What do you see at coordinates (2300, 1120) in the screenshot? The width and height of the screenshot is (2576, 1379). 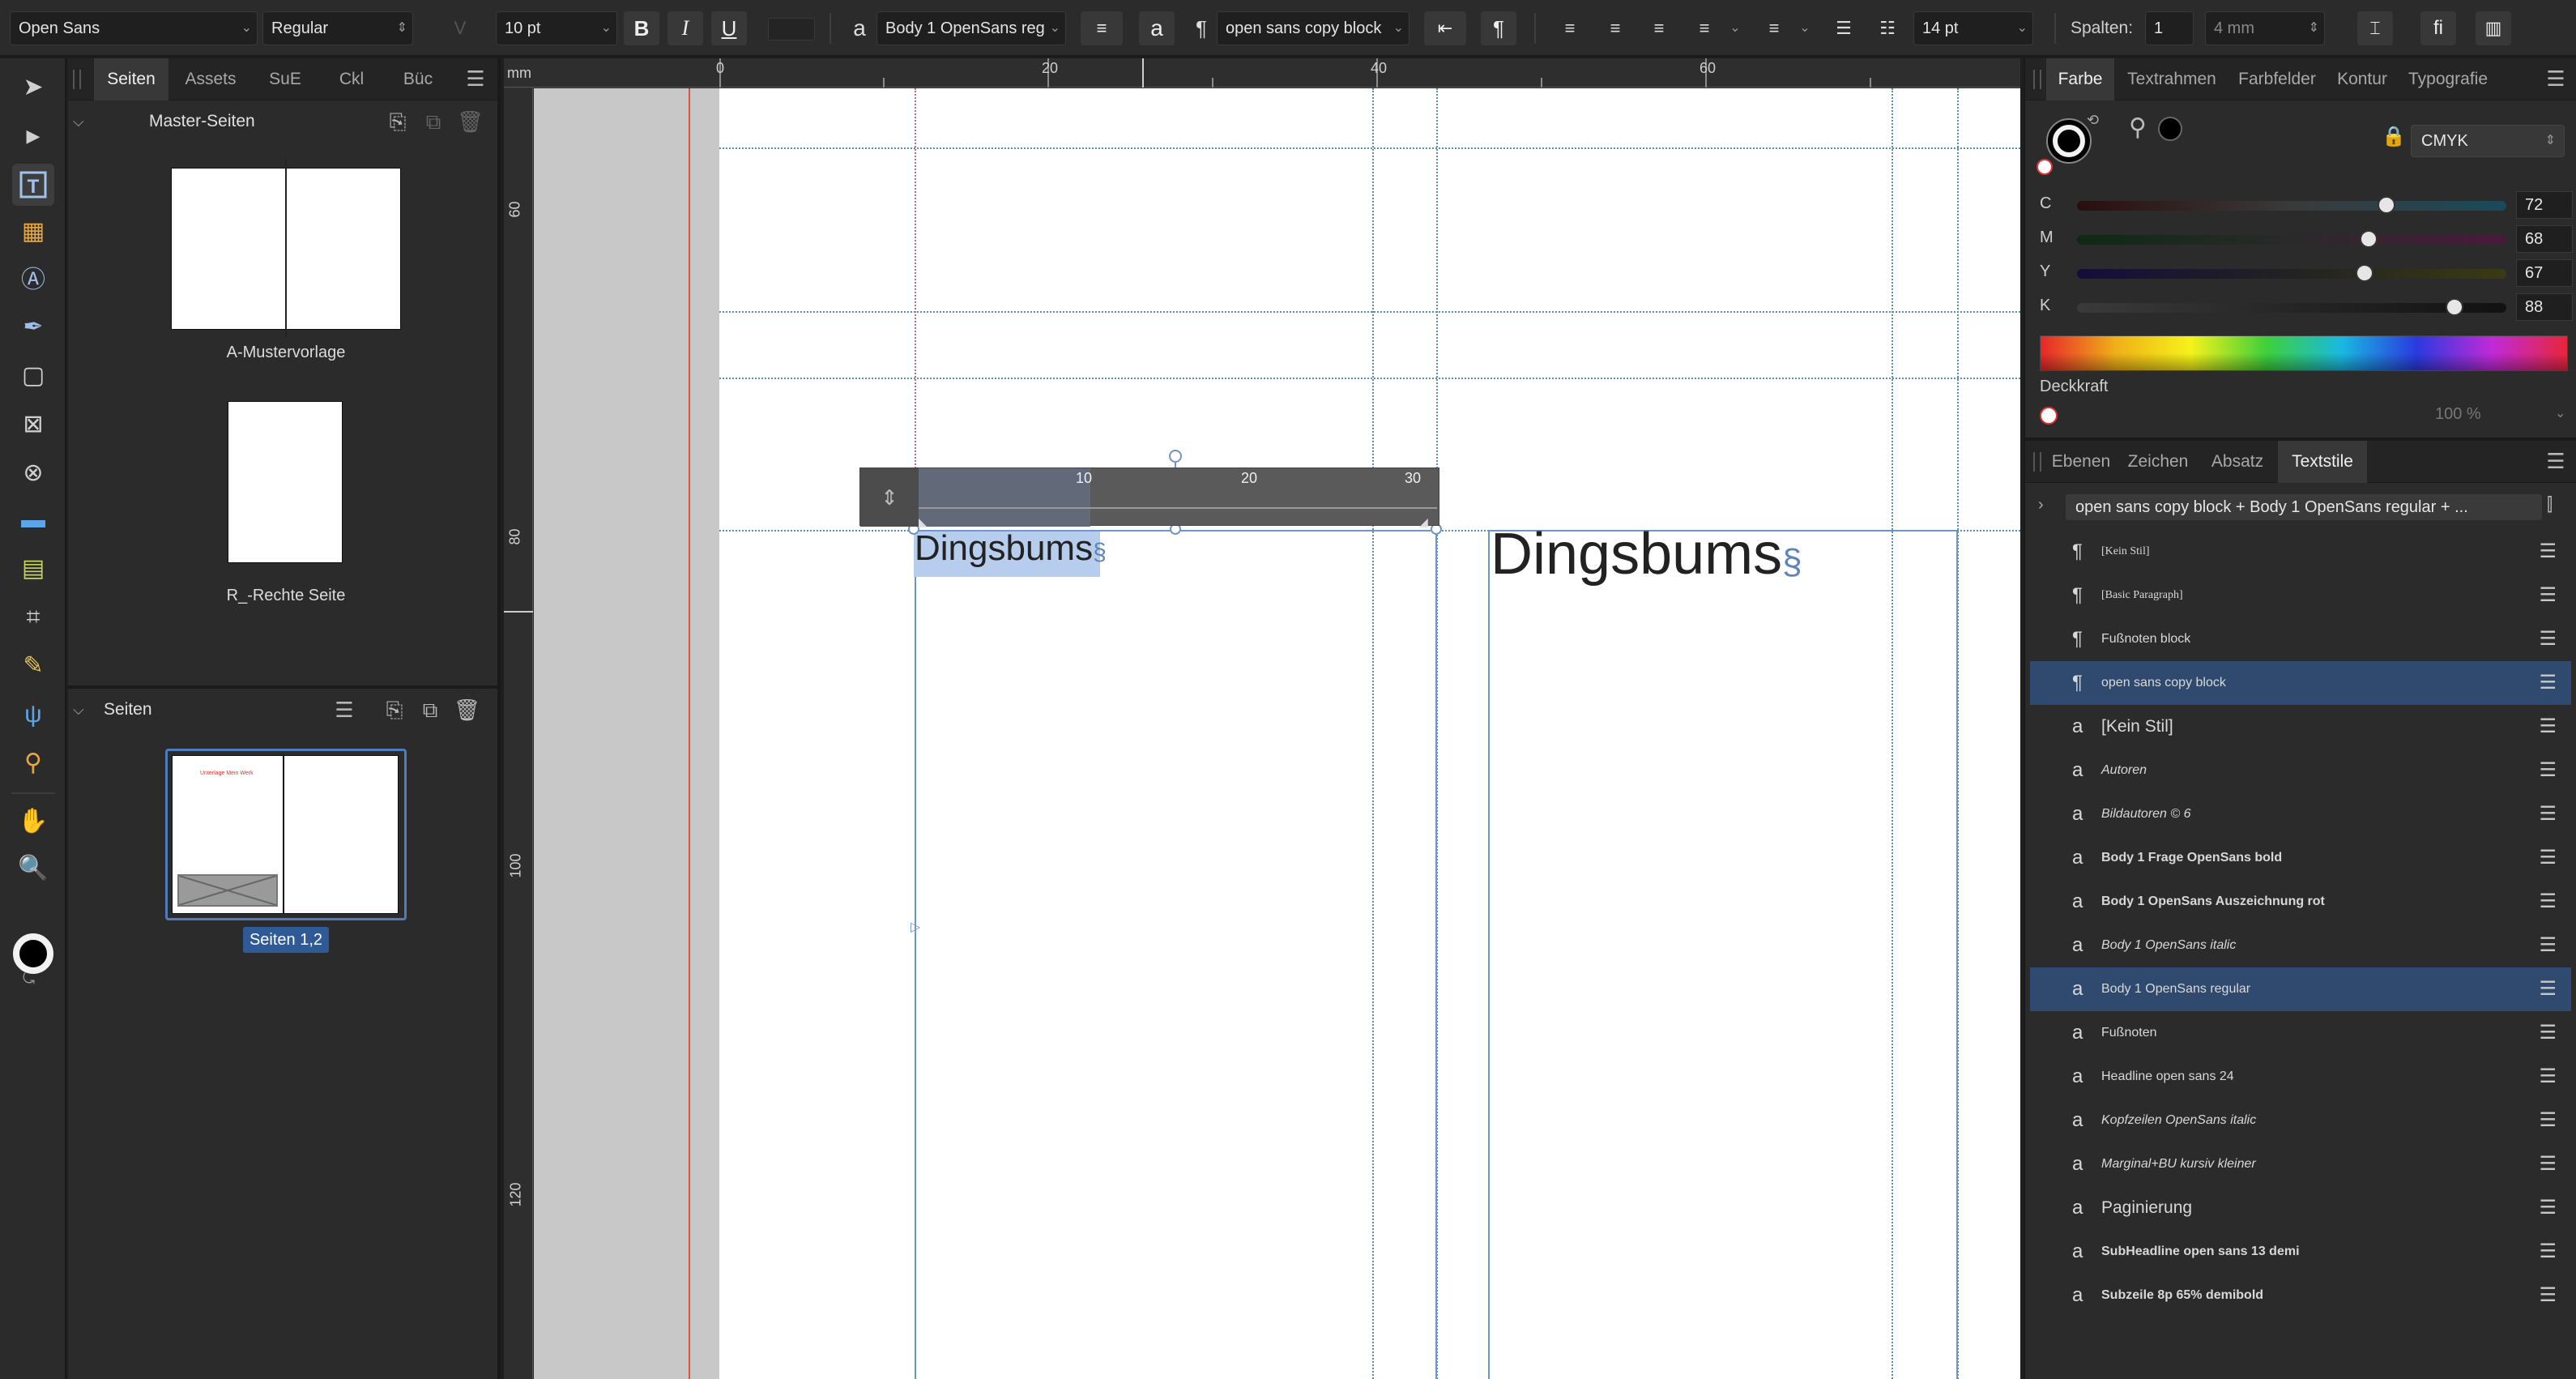 I see `character-style-row: a Kopfzeilen OpenSans italic ☰` at bounding box center [2300, 1120].